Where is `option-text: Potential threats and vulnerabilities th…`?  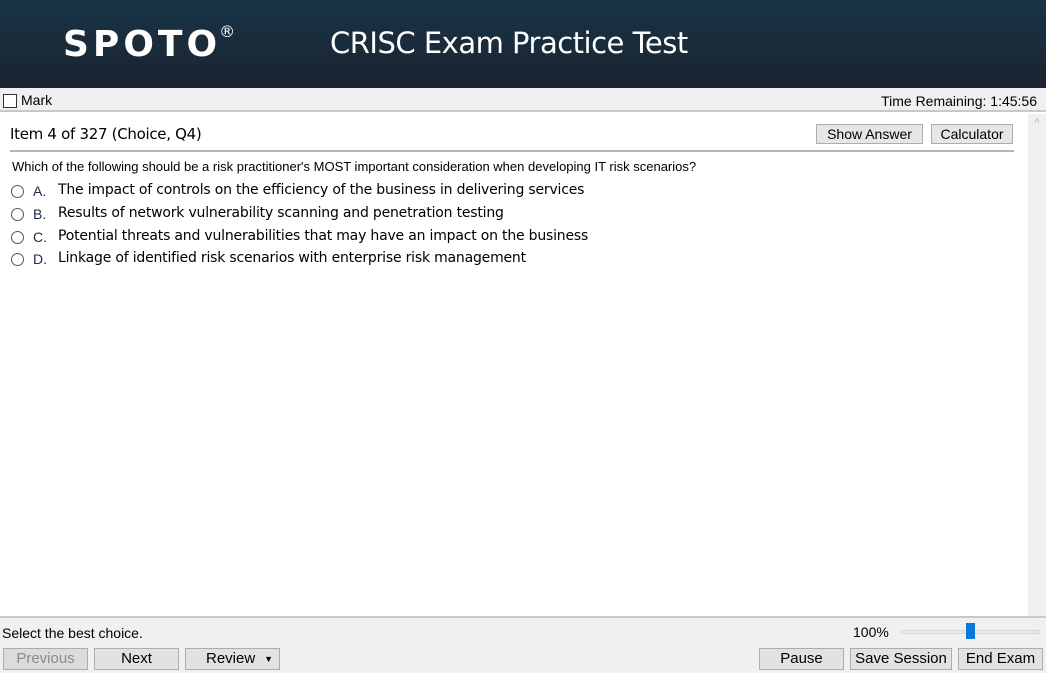
option-text: Potential threats and vulnerabilities th… is located at coordinates (323, 236).